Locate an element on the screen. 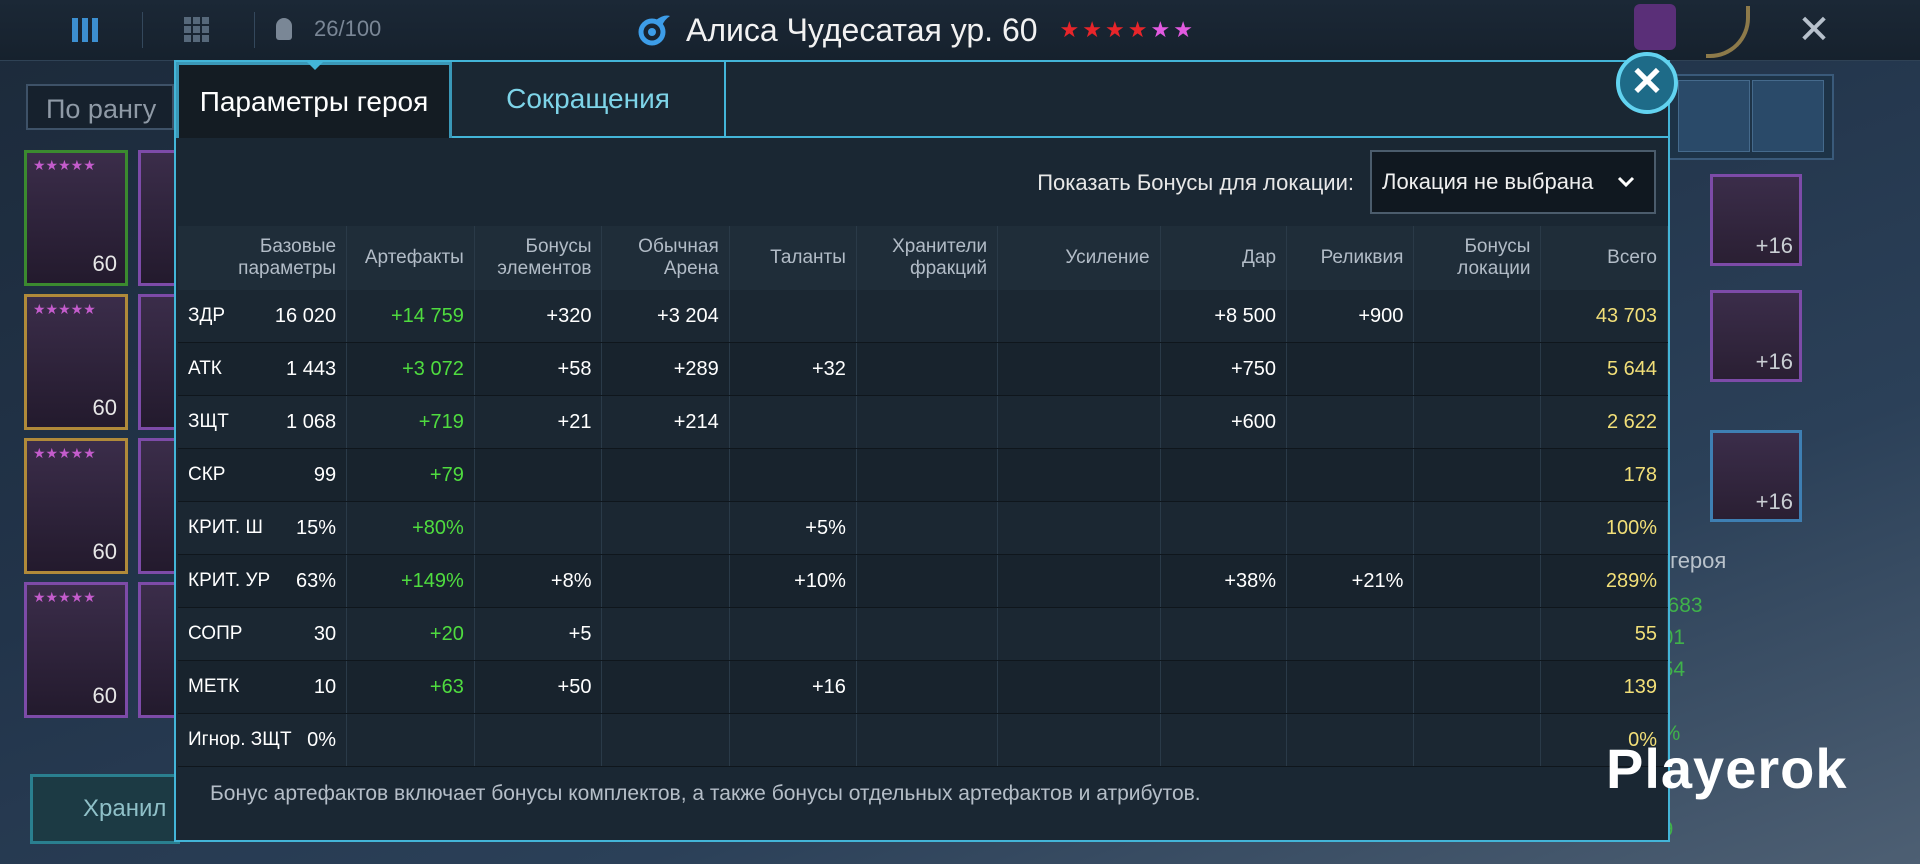 This screenshot has width=1920, height=864. location-select: Локация не выбрана is located at coordinates (1513, 182).